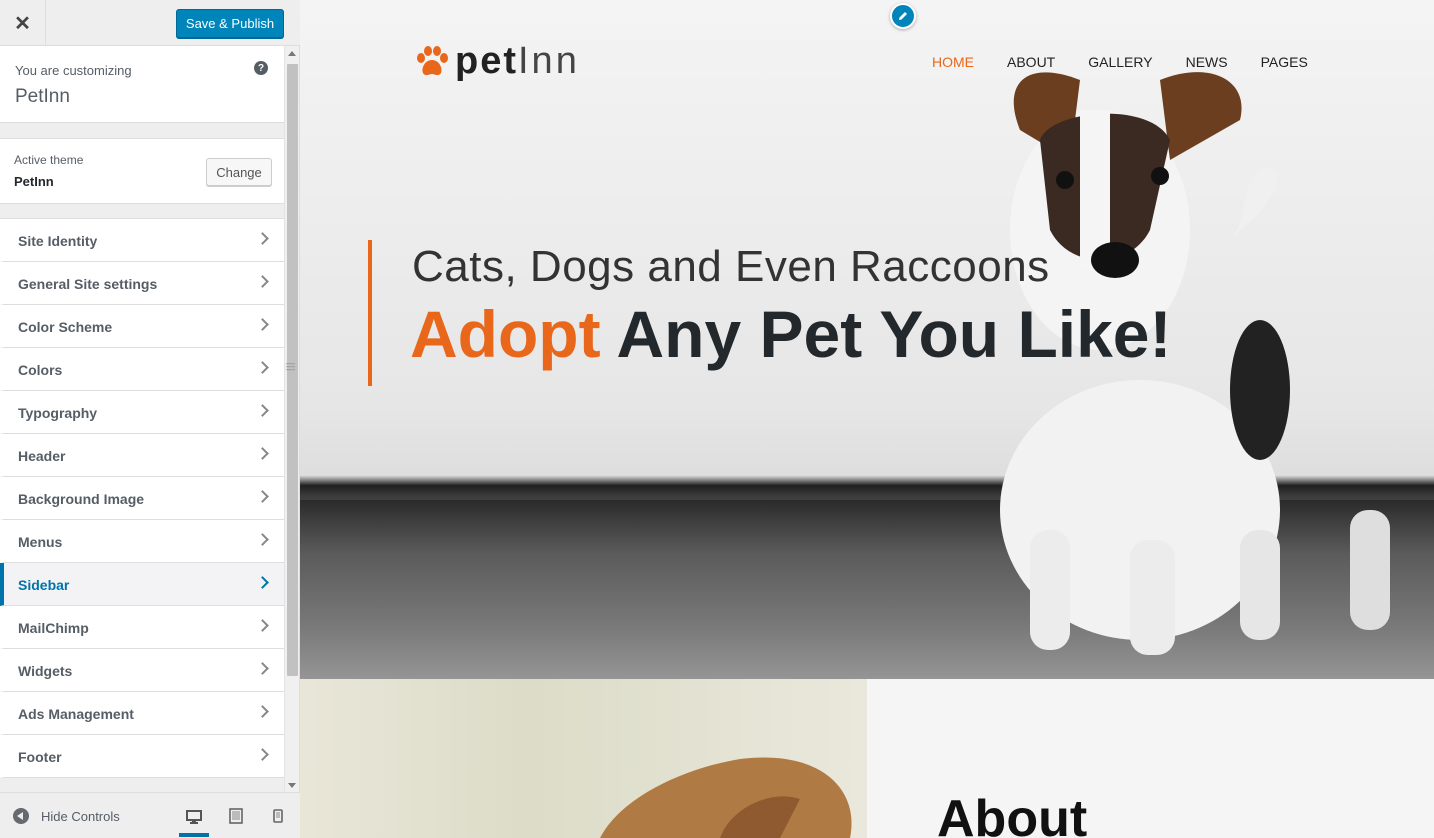 This screenshot has height=838, width=1434. What do you see at coordinates (40, 757) in the screenshot?
I see `section-label: Footer` at bounding box center [40, 757].